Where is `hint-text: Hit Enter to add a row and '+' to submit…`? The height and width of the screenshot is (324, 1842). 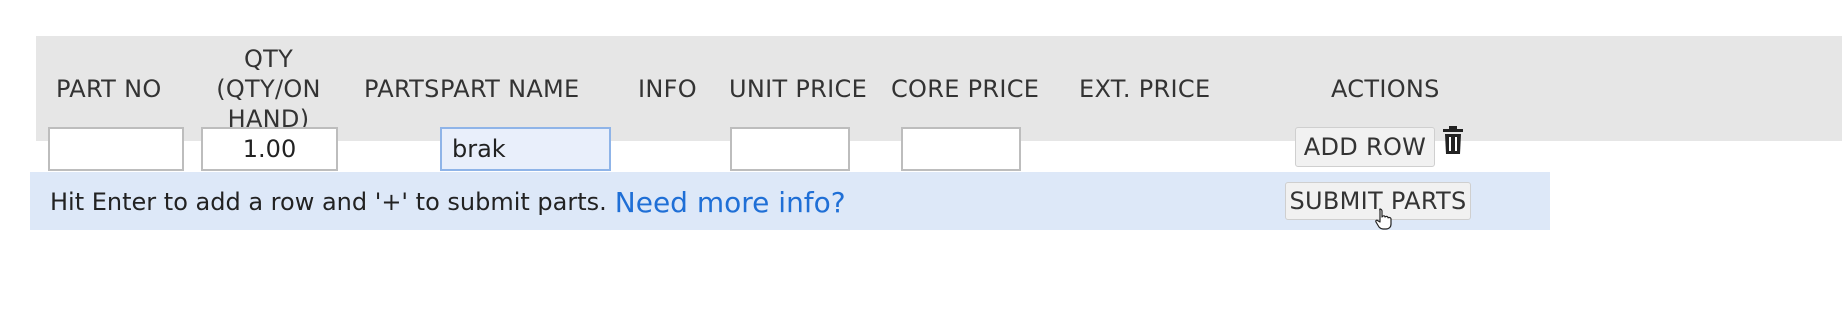
hint-text: Hit Enter to add a row and '+' to submit… is located at coordinates (328, 202).